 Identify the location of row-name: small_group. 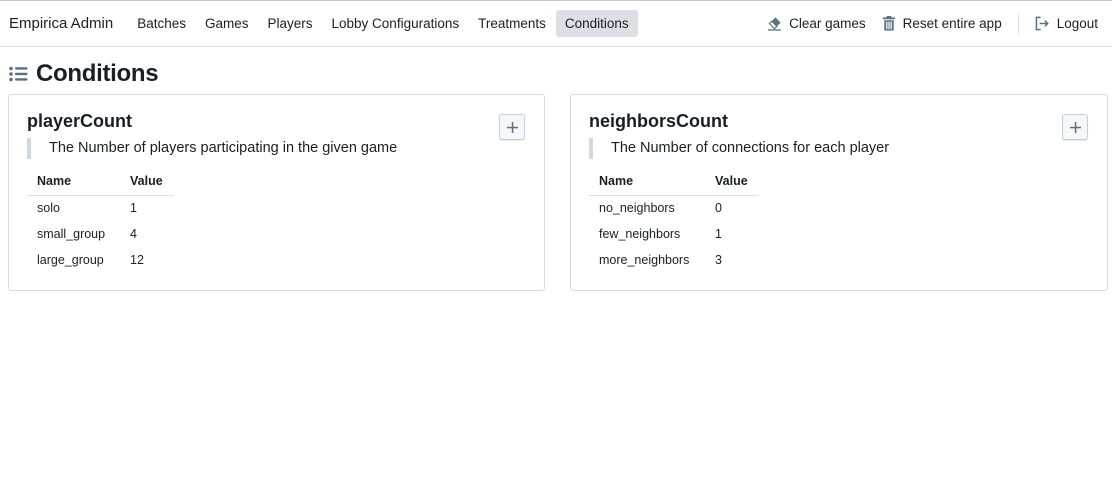
(71, 234).